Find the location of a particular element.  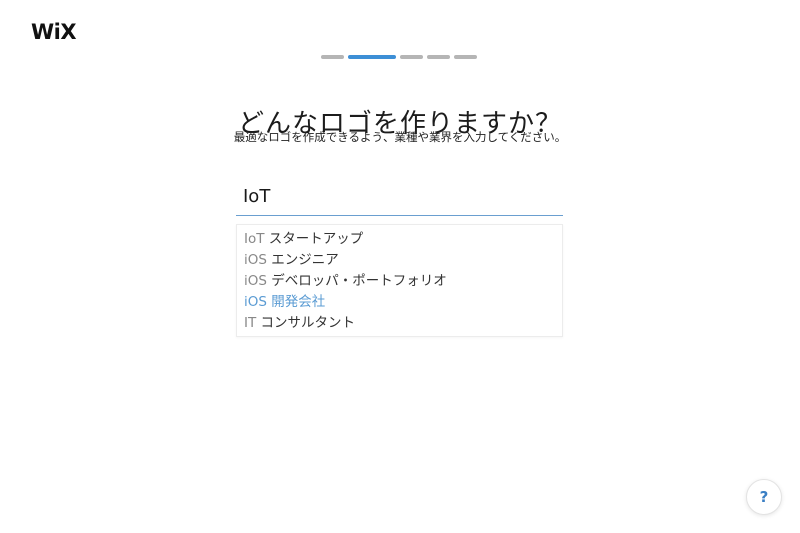

suggestion-item: iOS デベロッパ・ポートフォリオ is located at coordinates (399, 281).